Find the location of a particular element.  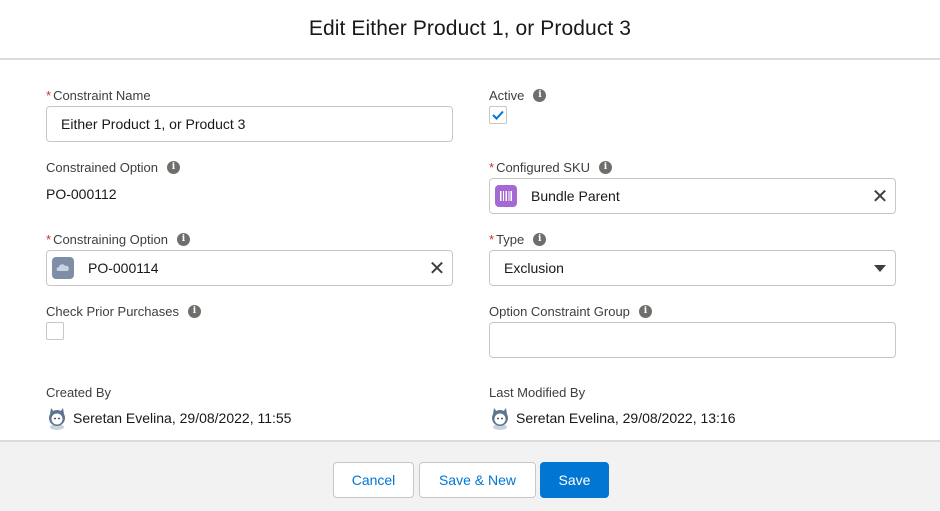

modal-title: Edit Either Product 1, or Product 3 is located at coordinates (470, 28).